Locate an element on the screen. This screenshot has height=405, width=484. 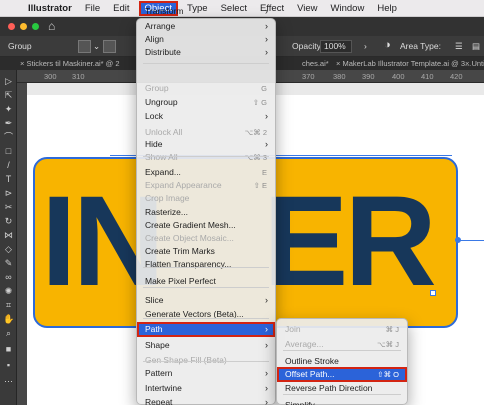
direction-line is located at coordinates (471, 240).